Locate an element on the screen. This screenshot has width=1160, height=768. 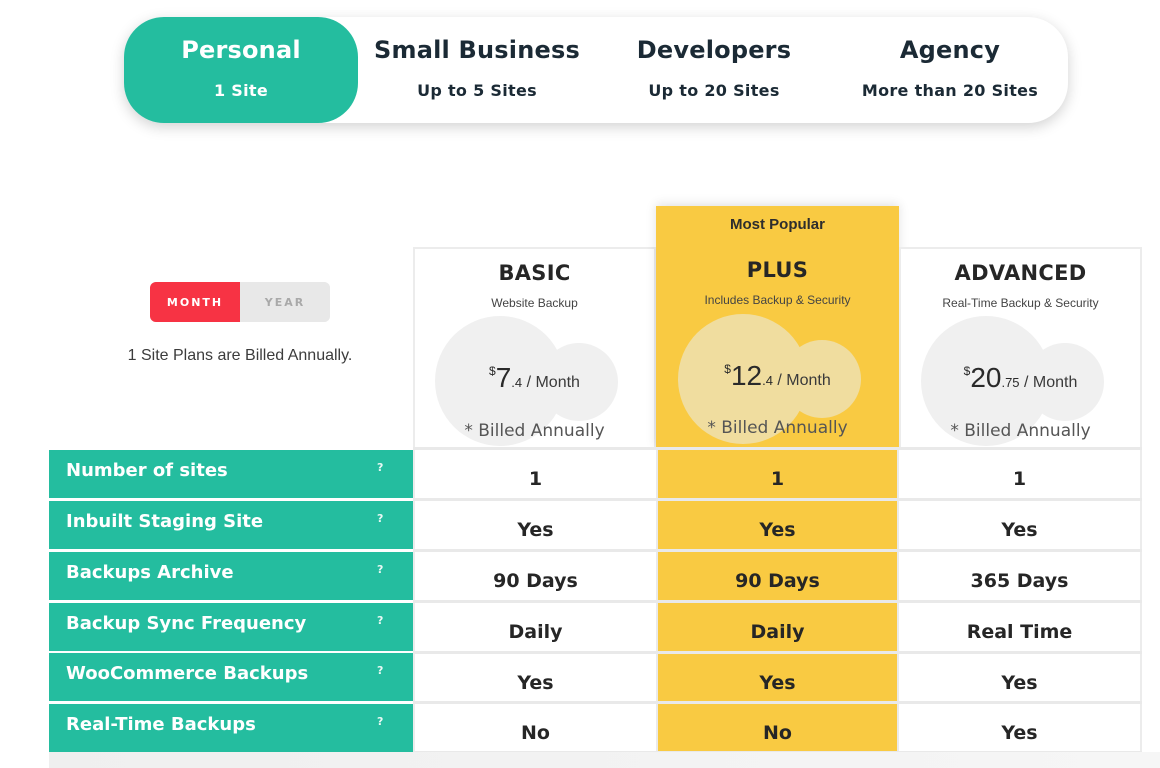
feature-cell-plus: No is located at coordinates (777, 728).